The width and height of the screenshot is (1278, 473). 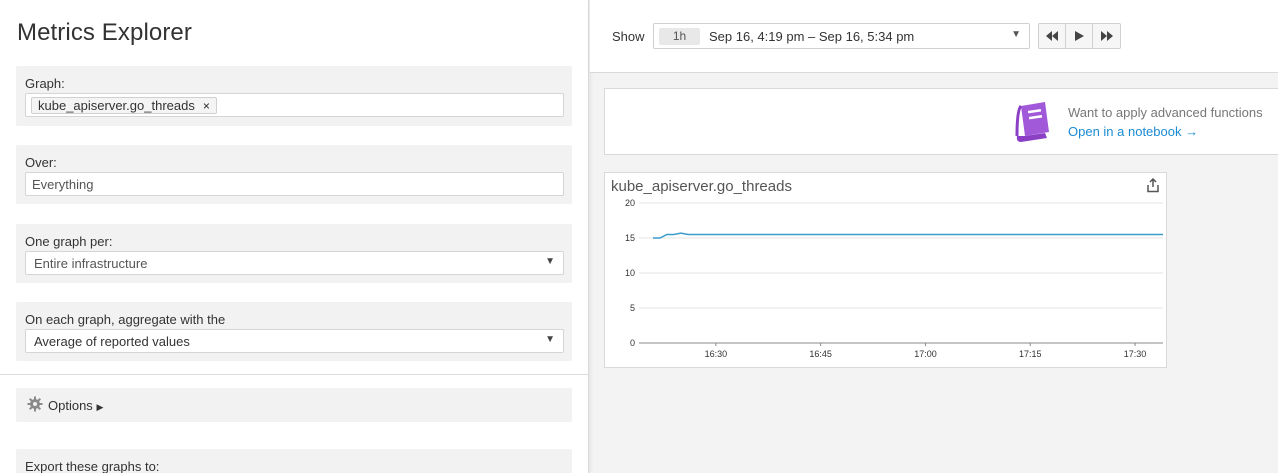 I want to click on x-tick-label: 16:30, so click(x=716, y=354).